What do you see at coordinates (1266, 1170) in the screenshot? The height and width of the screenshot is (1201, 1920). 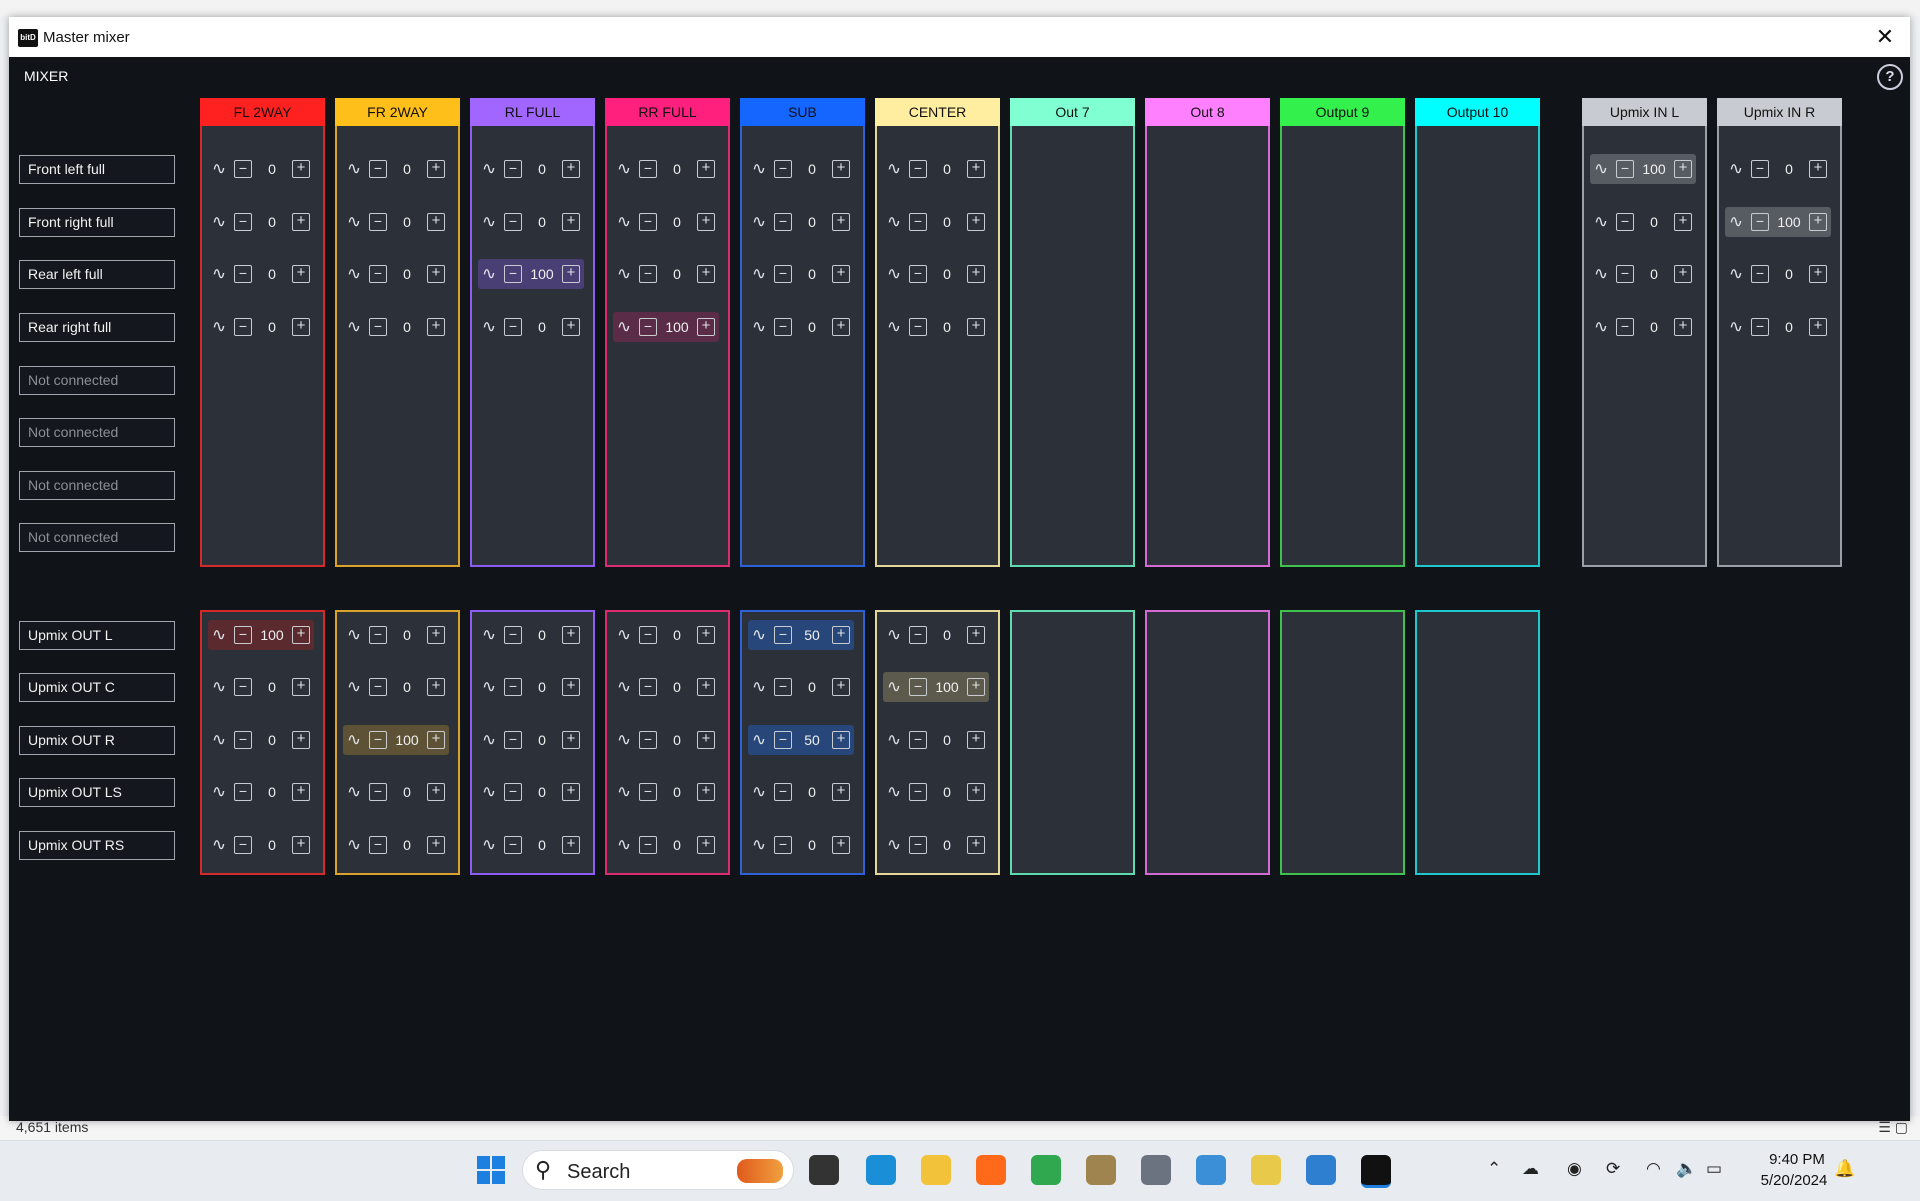 I see `notes-icon` at bounding box center [1266, 1170].